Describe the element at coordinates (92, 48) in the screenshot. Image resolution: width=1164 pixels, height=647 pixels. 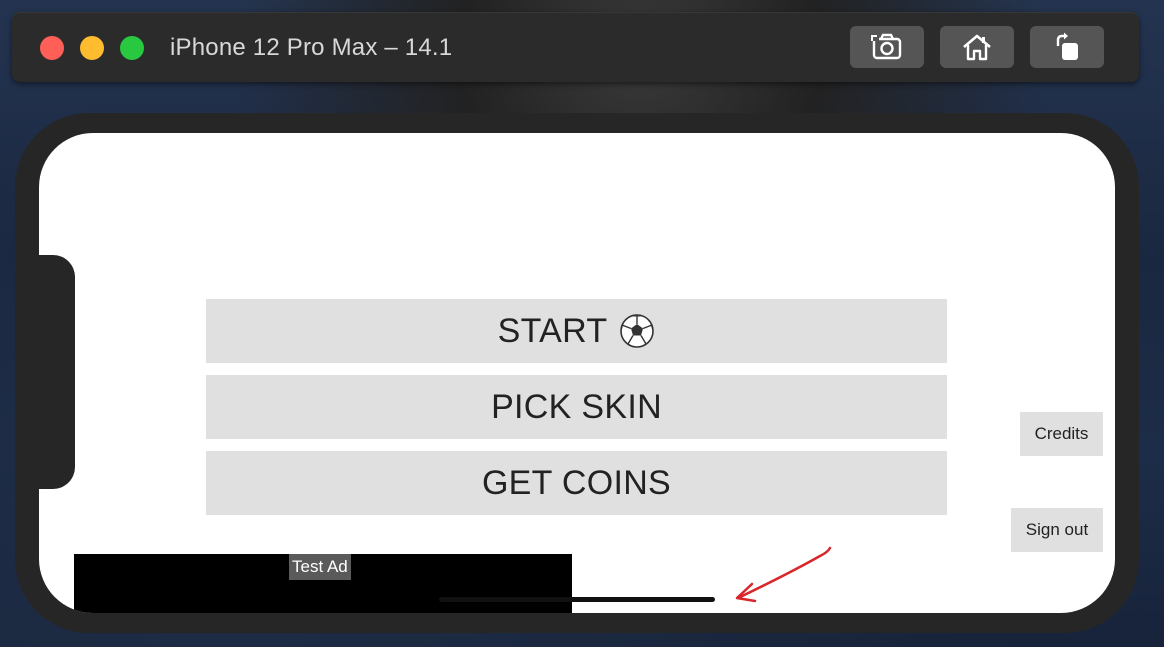
I see `minimize-button` at that location.